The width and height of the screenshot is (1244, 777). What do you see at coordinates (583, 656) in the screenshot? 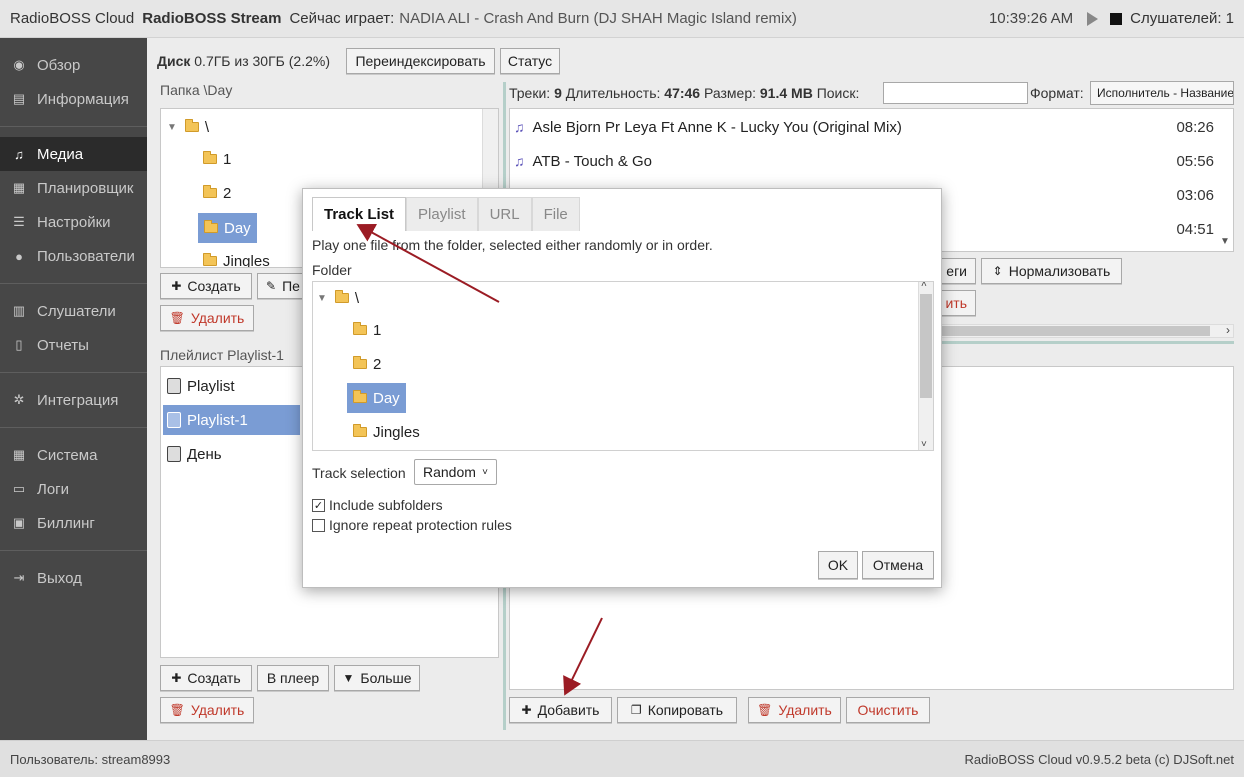
I see `annotation-arrow-to-add` at bounding box center [583, 656].